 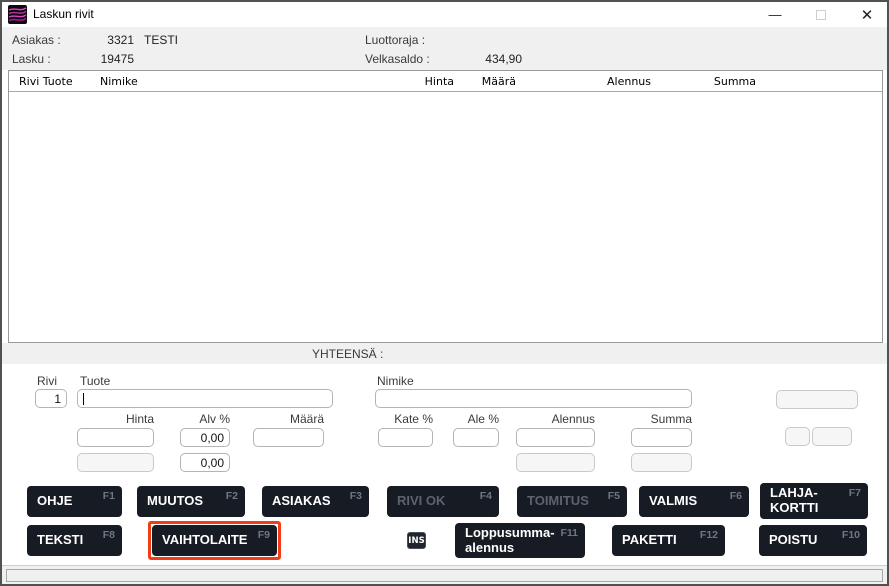 What do you see at coordinates (775, 14) in the screenshot?
I see `minimize-button: —` at bounding box center [775, 14].